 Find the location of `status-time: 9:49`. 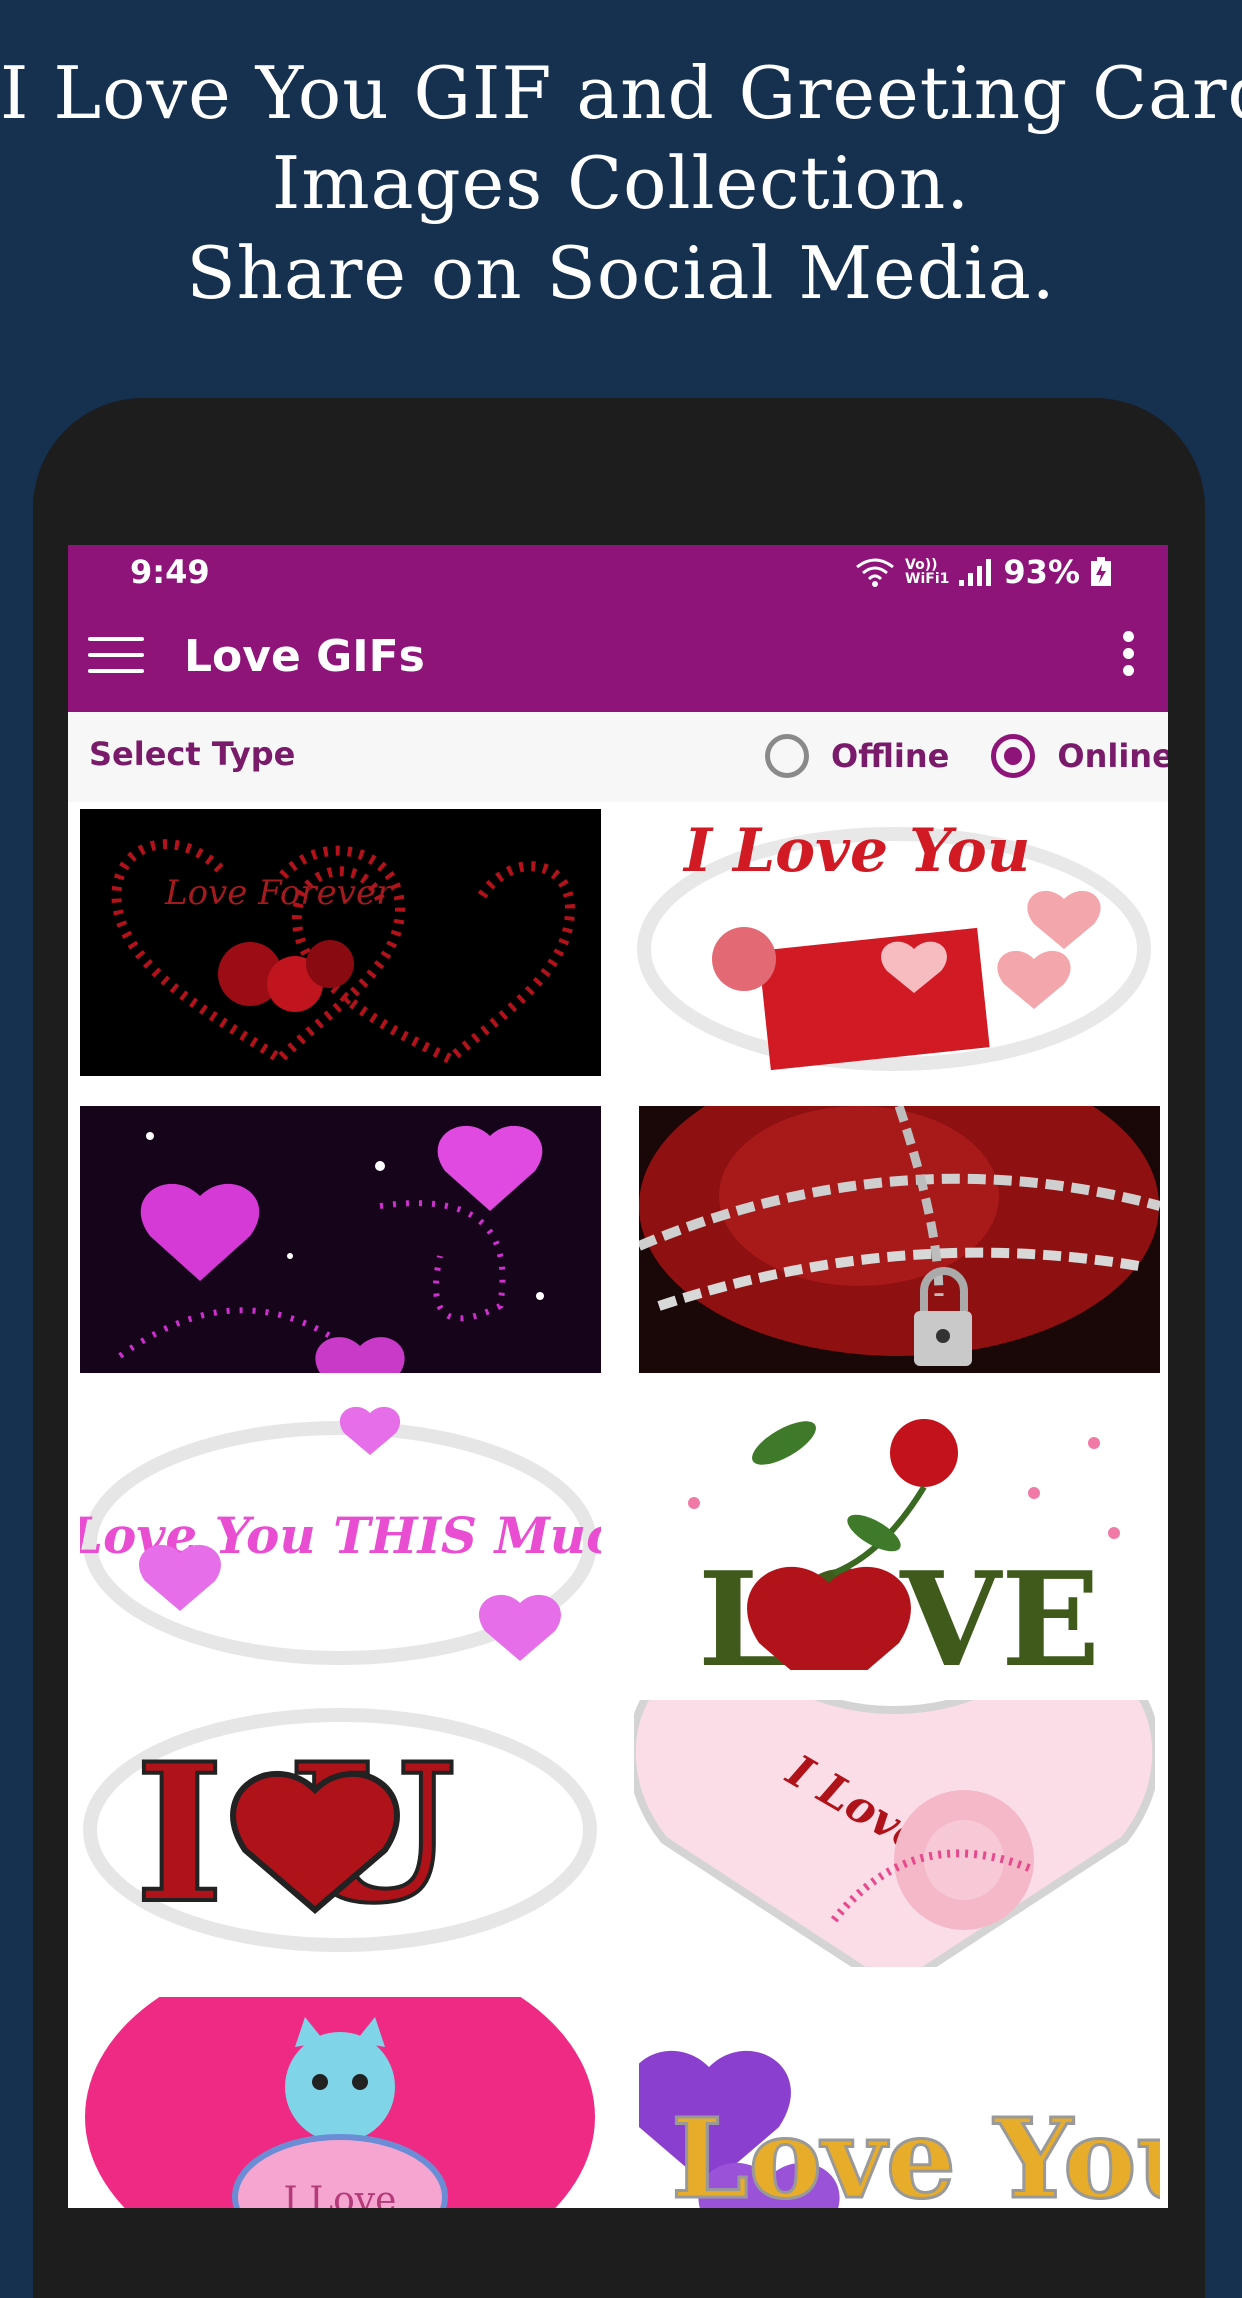

status-time: 9:49 is located at coordinates (170, 572).